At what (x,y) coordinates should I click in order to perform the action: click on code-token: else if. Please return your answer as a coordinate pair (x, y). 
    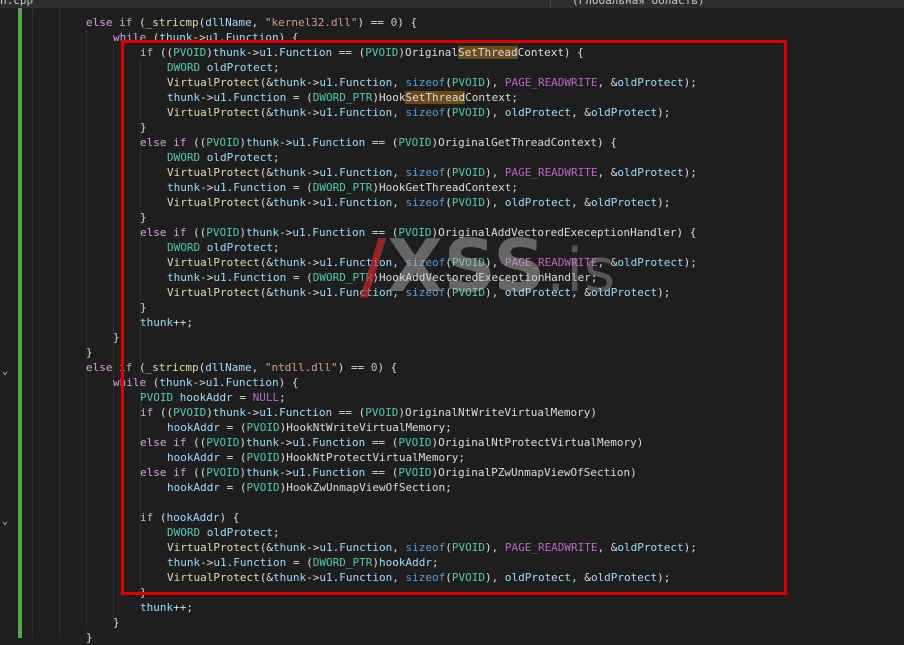
    Looking at the image, I should click on (109, 22).